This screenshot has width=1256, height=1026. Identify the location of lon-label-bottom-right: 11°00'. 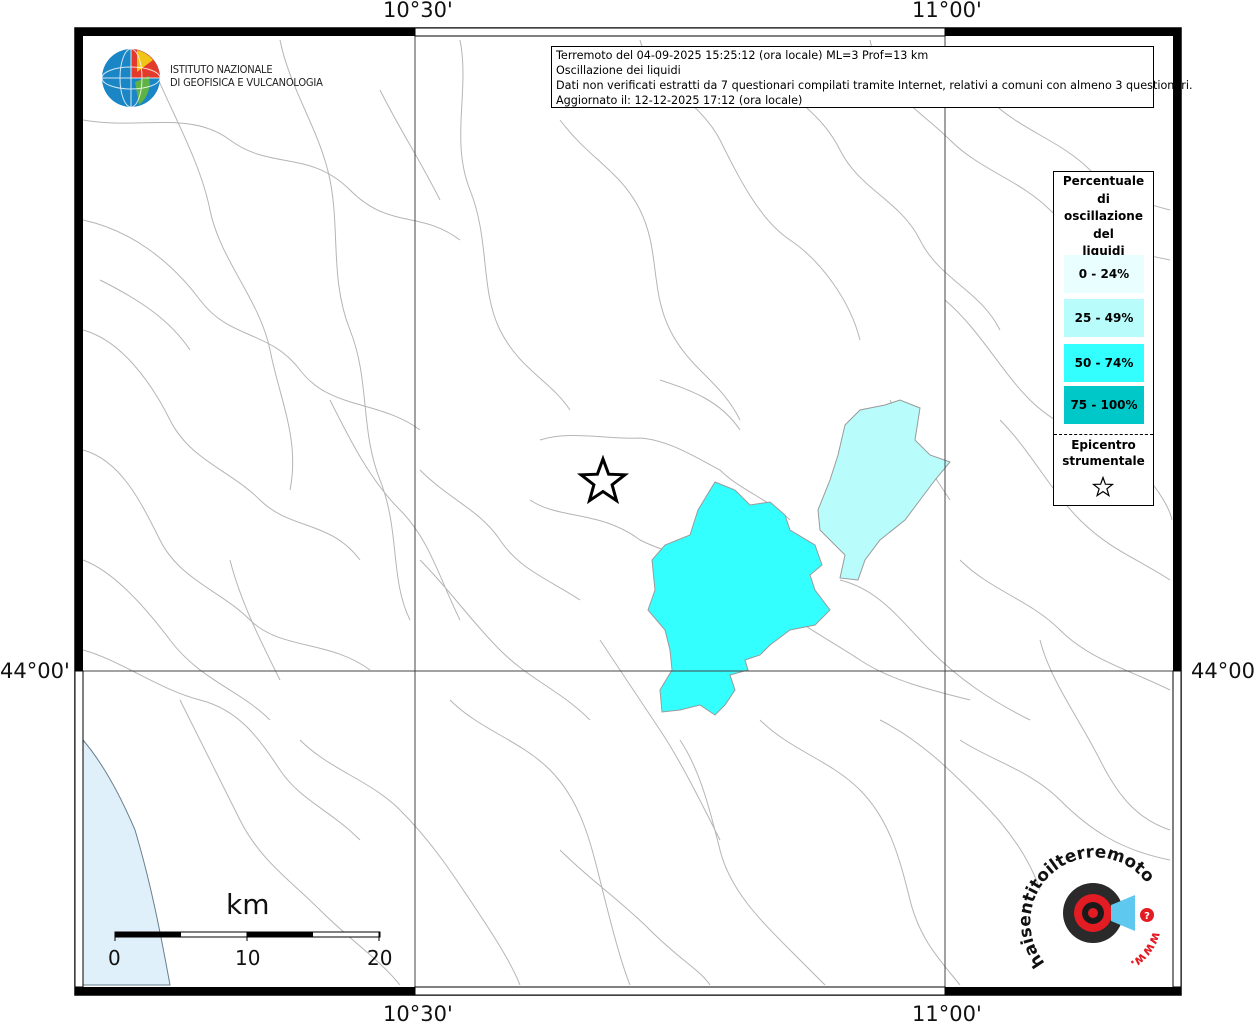
(947, 1014).